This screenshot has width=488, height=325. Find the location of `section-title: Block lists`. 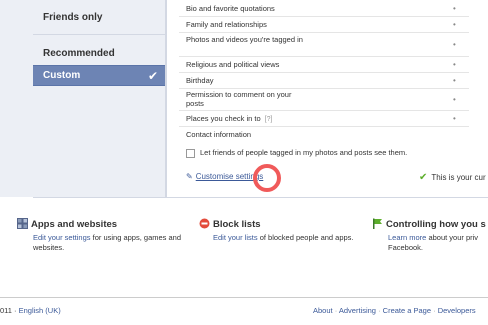

section-title: Block lists is located at coordinates (237, 224).